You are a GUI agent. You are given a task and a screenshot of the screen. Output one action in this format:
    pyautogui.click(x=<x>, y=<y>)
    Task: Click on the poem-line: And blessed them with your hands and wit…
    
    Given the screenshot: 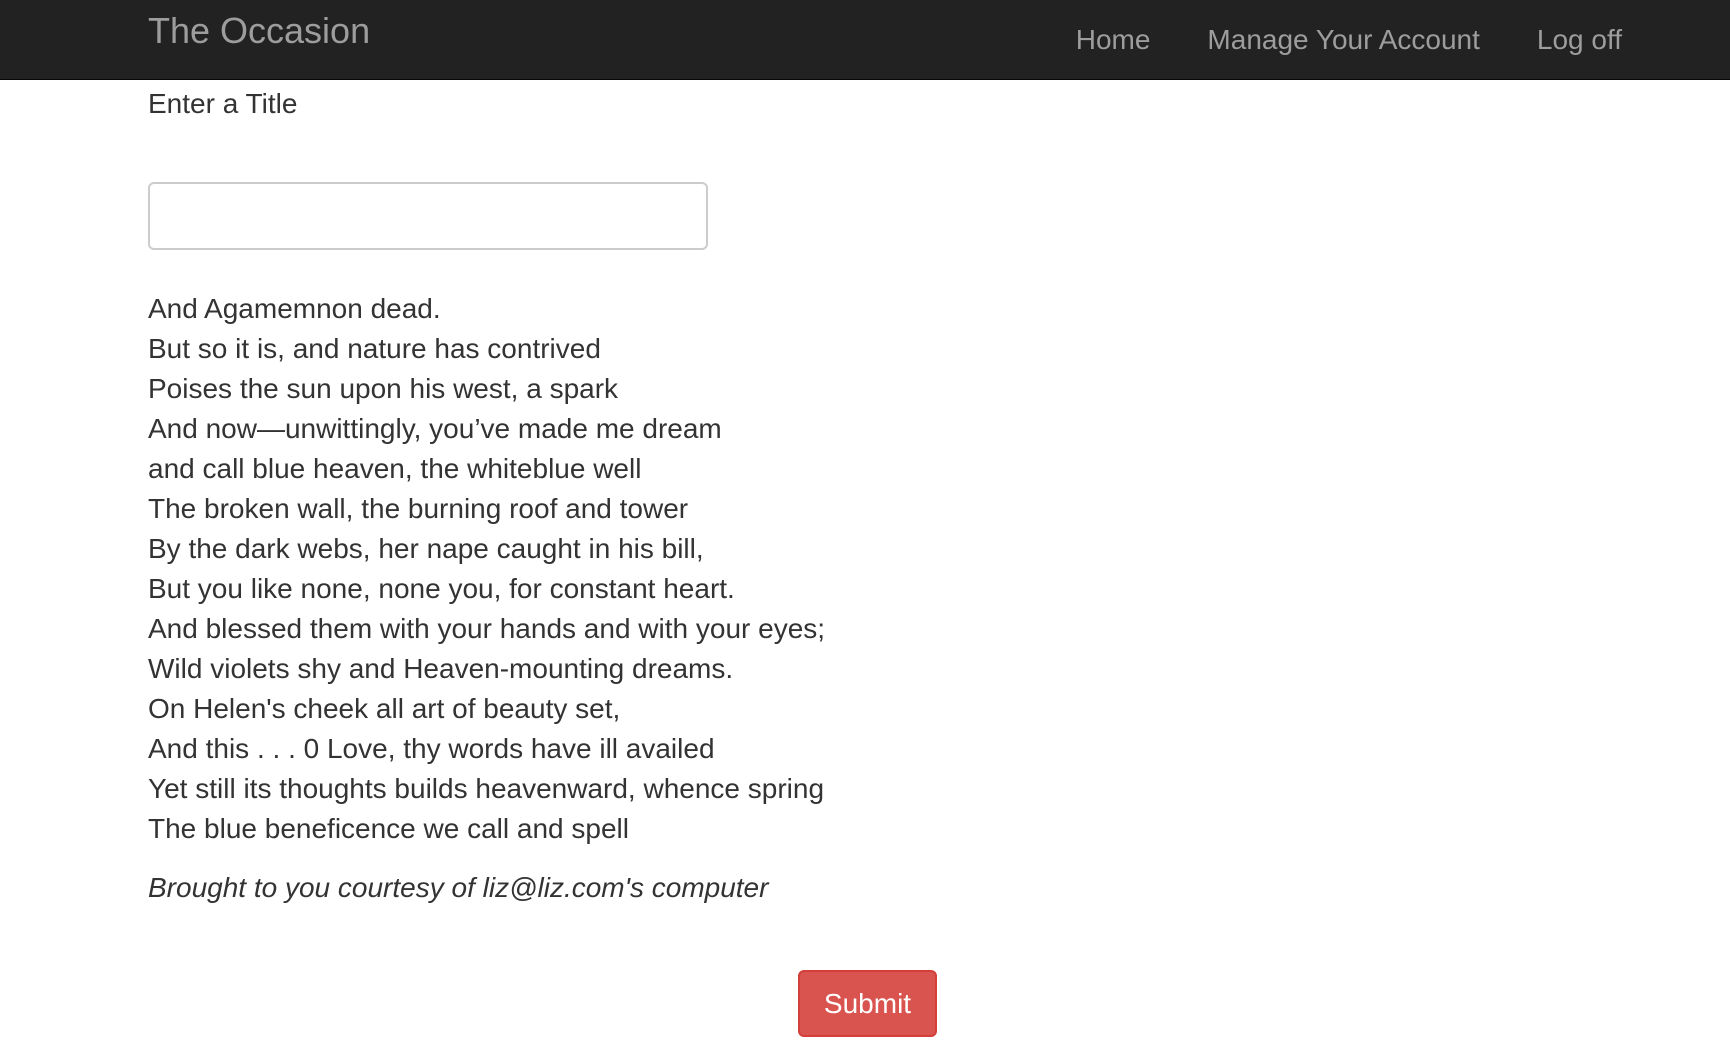 What is the action you would take?
    pyautogui.click(x=487, y=628)
    